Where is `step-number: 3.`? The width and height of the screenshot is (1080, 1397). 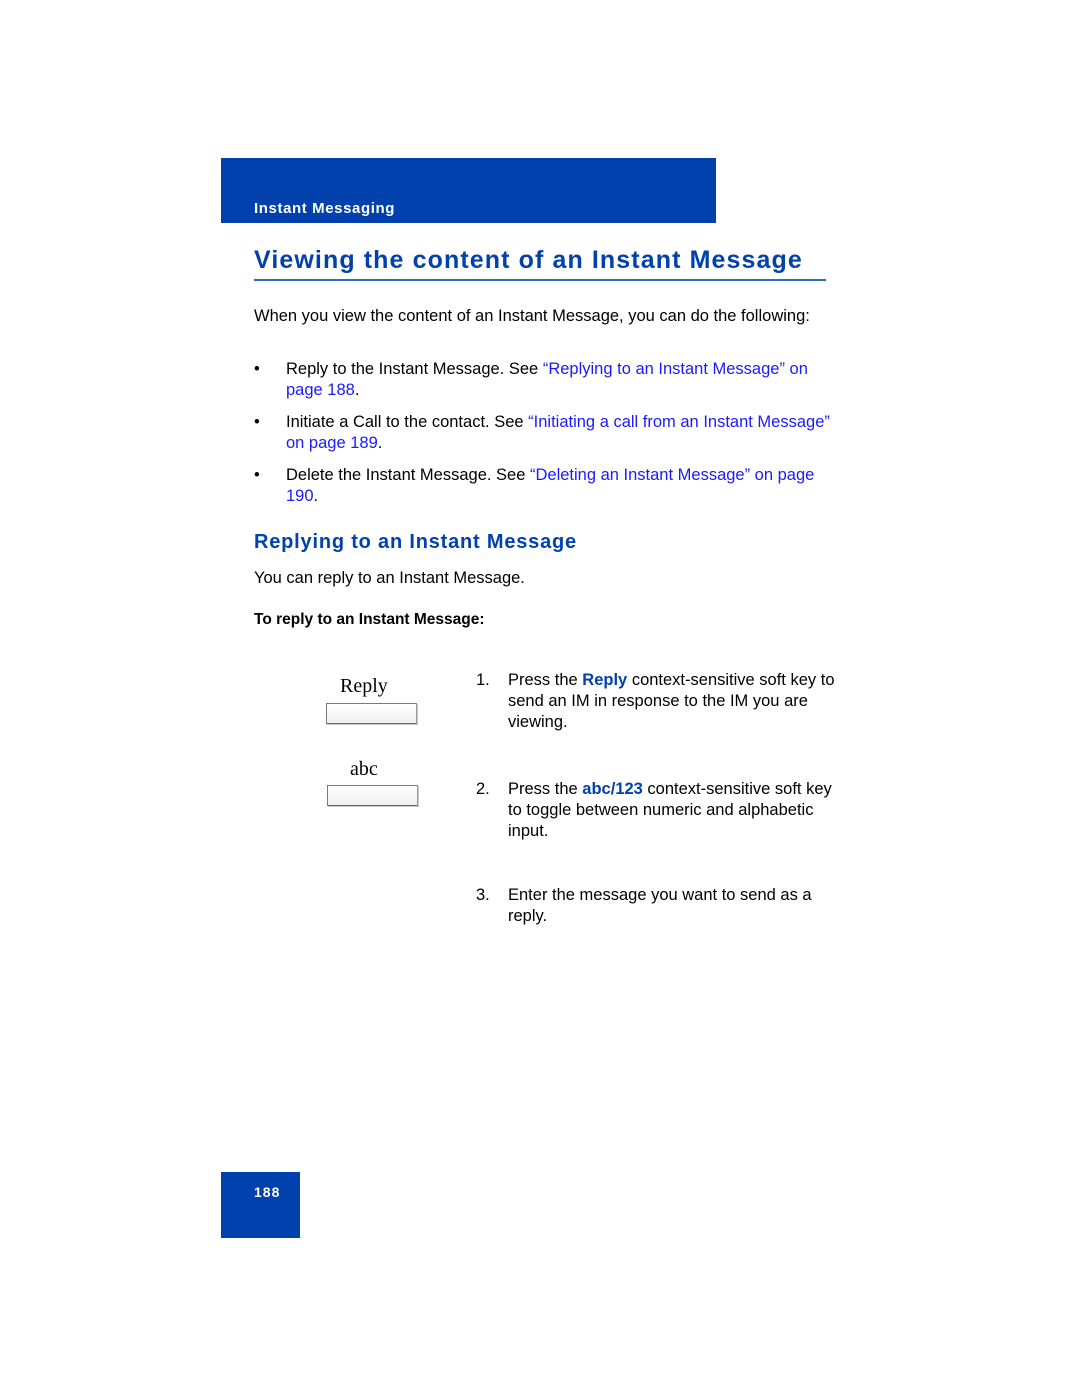 step-number: 3. is located at coordinates (483, 895).